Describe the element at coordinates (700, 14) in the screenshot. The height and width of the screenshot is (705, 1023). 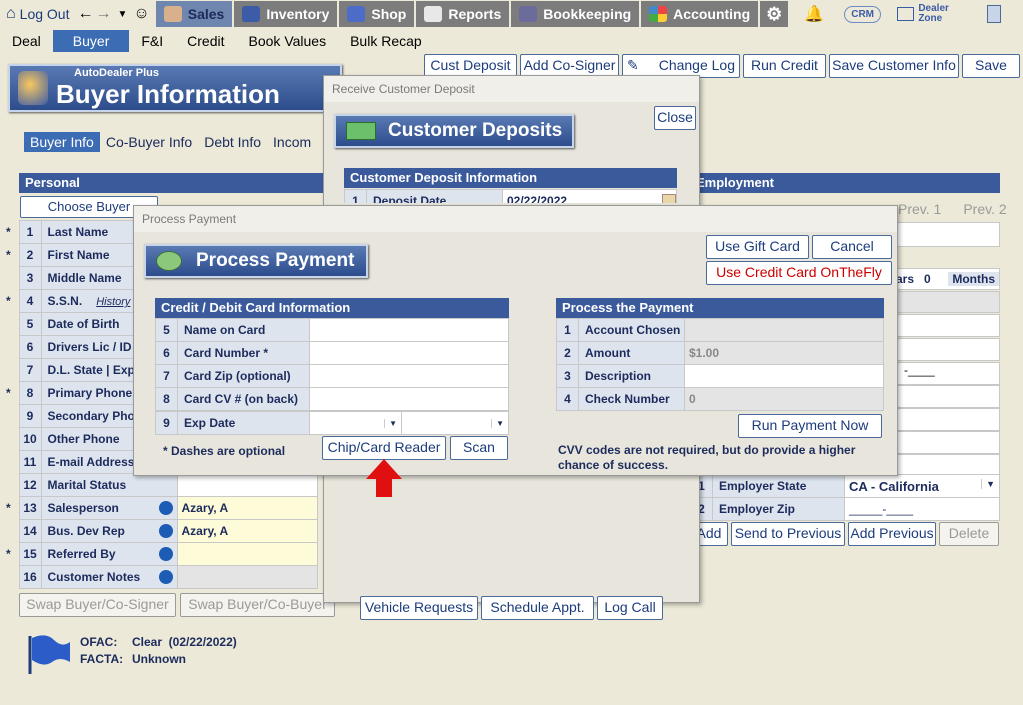
I see `nav-accounting: Accounting` at that location.